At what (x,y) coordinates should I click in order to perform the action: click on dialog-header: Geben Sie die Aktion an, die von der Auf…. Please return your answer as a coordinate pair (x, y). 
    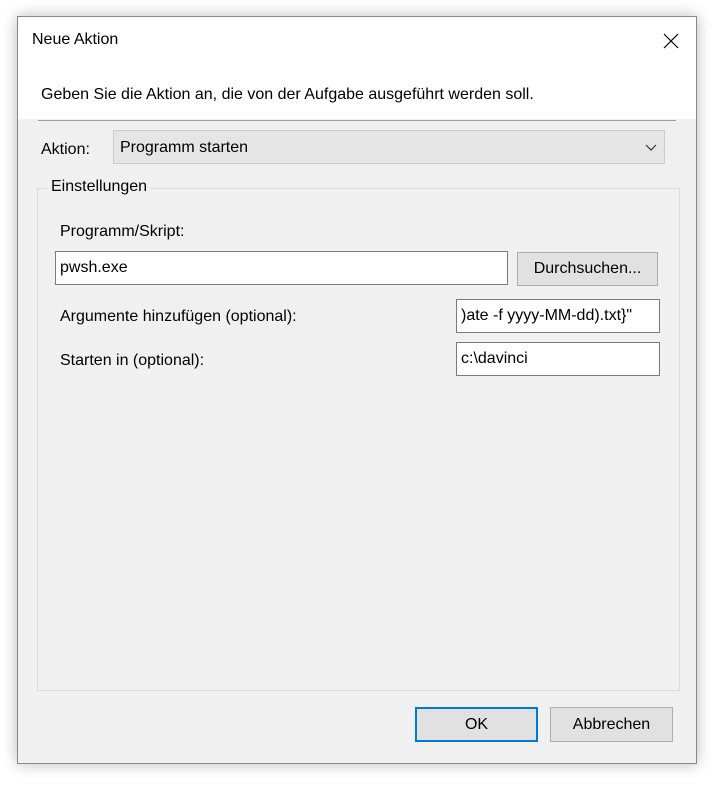
    Looking at the image, I should click on (357, 91).